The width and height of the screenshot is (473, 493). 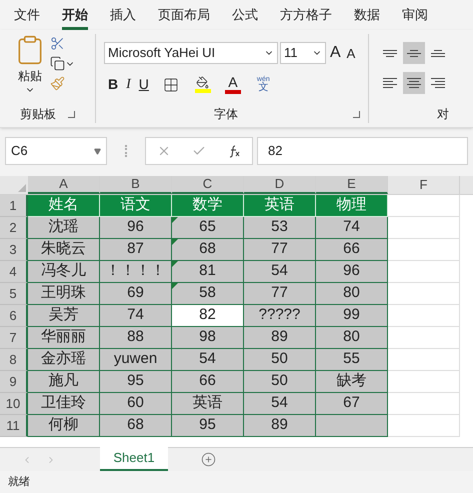 I want to click on row-header: 1, so click(x=14, y=206).